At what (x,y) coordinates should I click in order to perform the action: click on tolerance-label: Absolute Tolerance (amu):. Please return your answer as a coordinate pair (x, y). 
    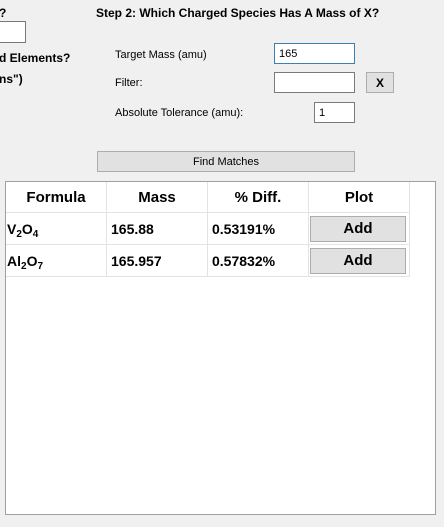
    Looking at the image, I should click on (179, 113).